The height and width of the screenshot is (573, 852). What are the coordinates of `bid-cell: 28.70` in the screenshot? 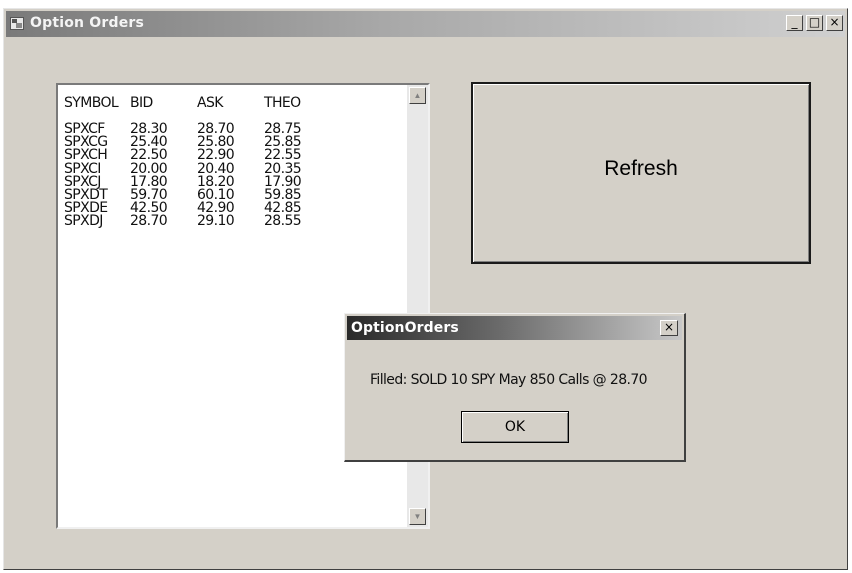 It's located at (149, 221).